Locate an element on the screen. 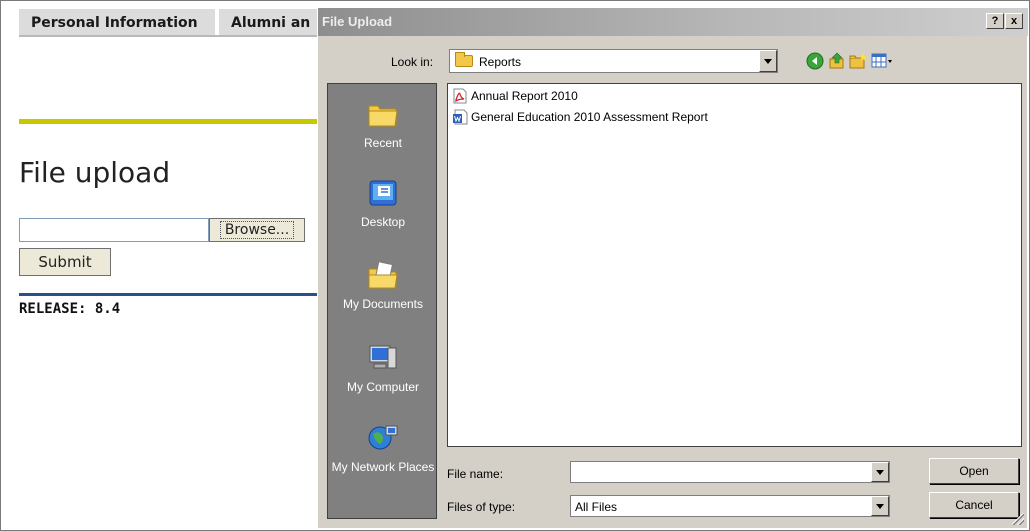 The image size is (1030, 531). place-recent: Recent is located at coordinates (383, 124).